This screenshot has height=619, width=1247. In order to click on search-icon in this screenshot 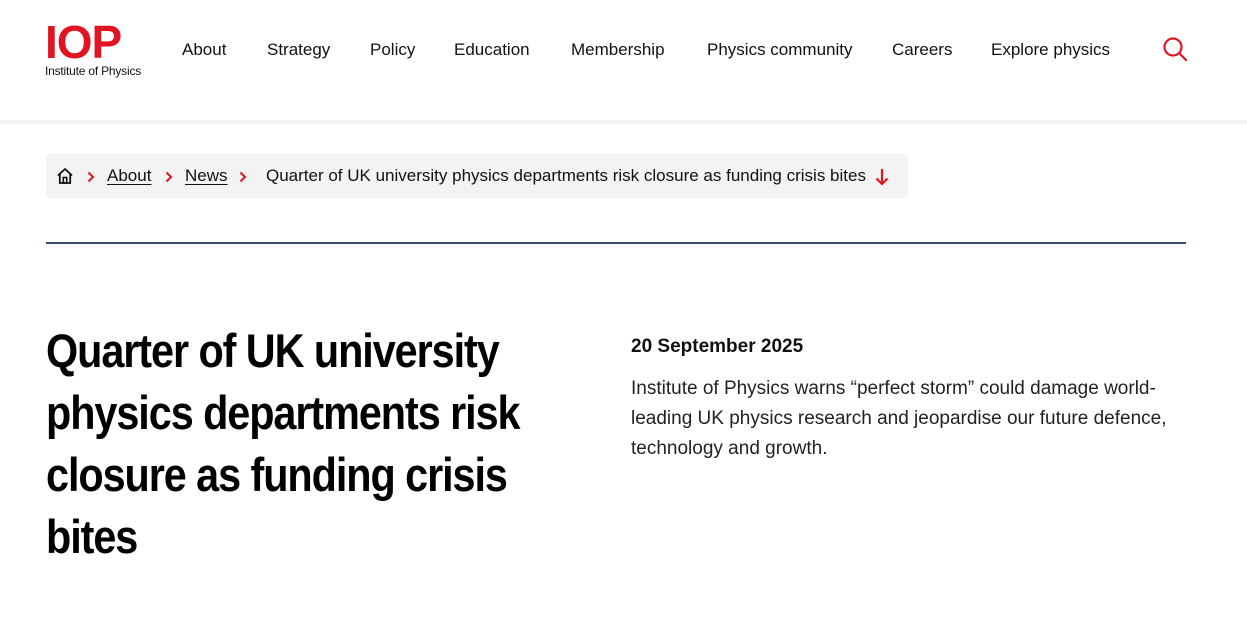, I will do `click(1175, 49)`.